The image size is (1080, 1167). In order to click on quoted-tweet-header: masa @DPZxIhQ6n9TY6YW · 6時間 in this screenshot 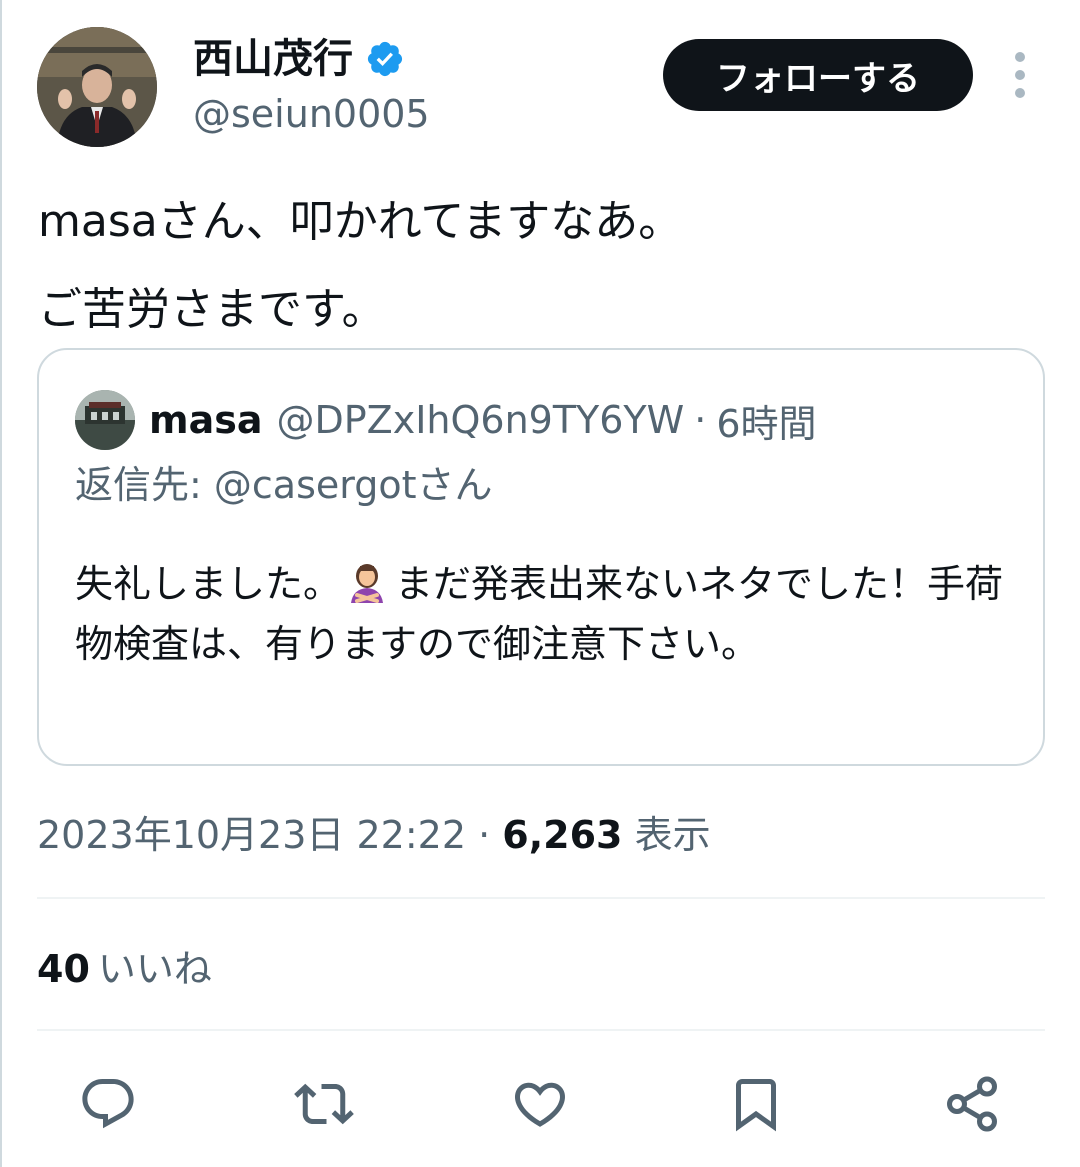, I will do `click(483, 420)`.